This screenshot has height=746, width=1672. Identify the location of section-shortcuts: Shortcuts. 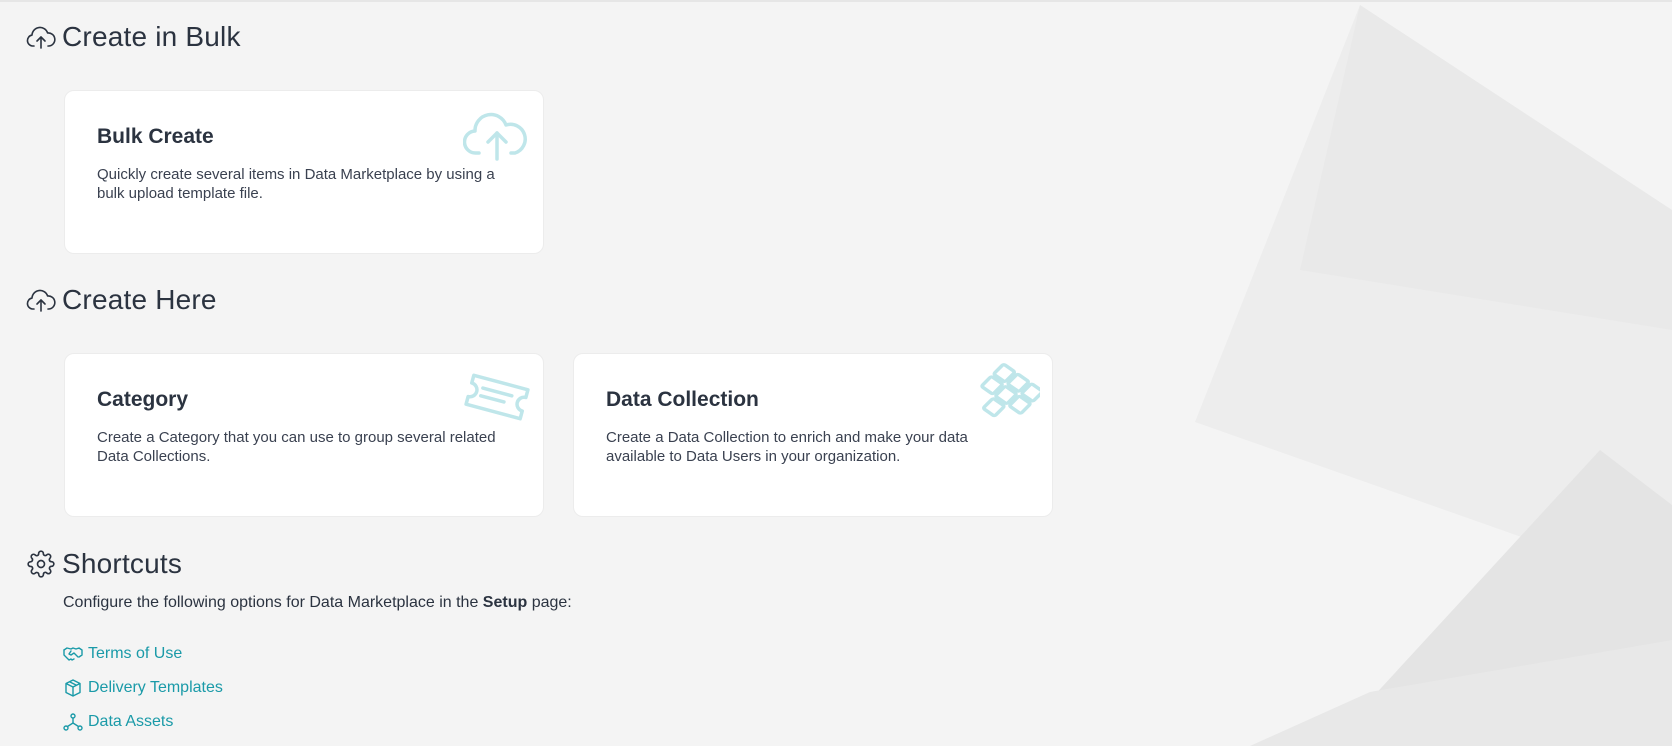
(104, 564).